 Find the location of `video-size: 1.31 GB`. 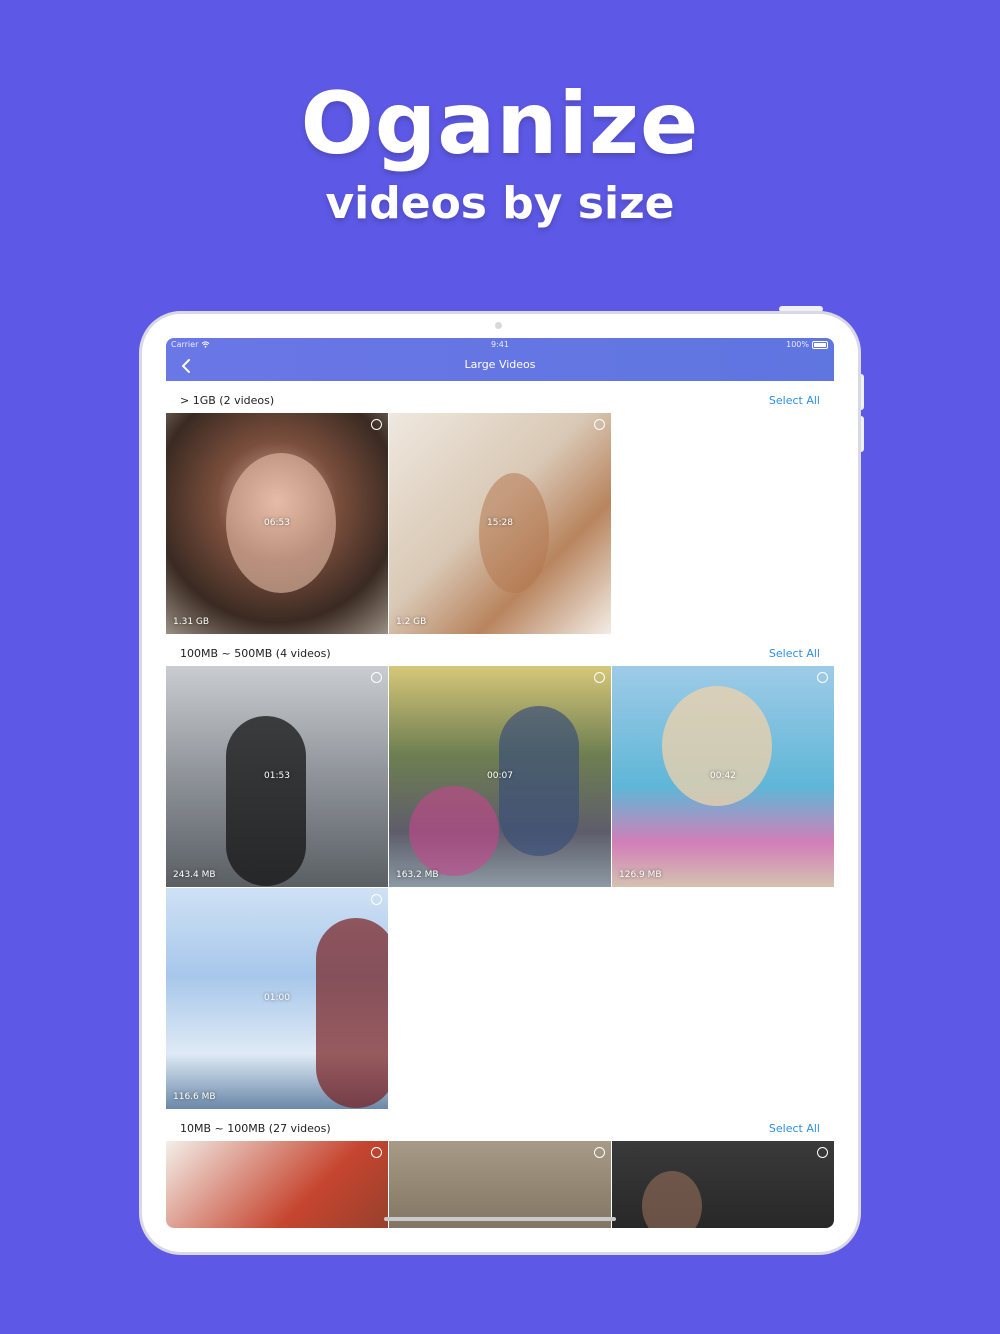

video-size: 1.31 GB is located at coordinates (191, 622).